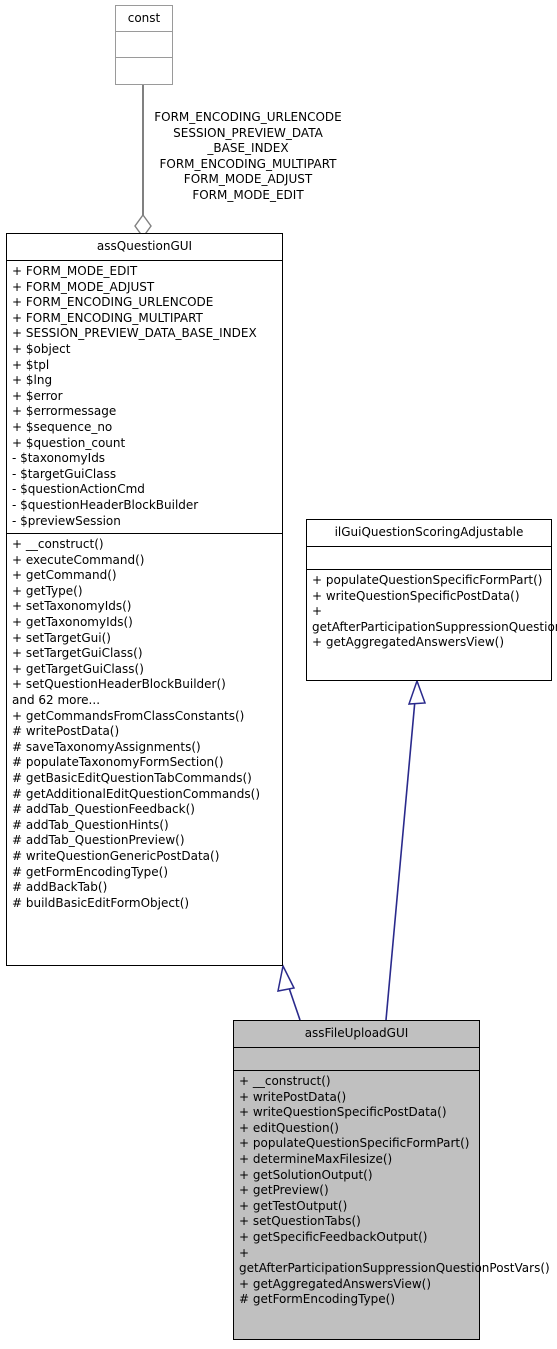  What do you see at coordinates (105, 504) in the screenshot?
I see `class-attribute: - $questionHeaderBlockBuilder` at bounding box center [105, 504].